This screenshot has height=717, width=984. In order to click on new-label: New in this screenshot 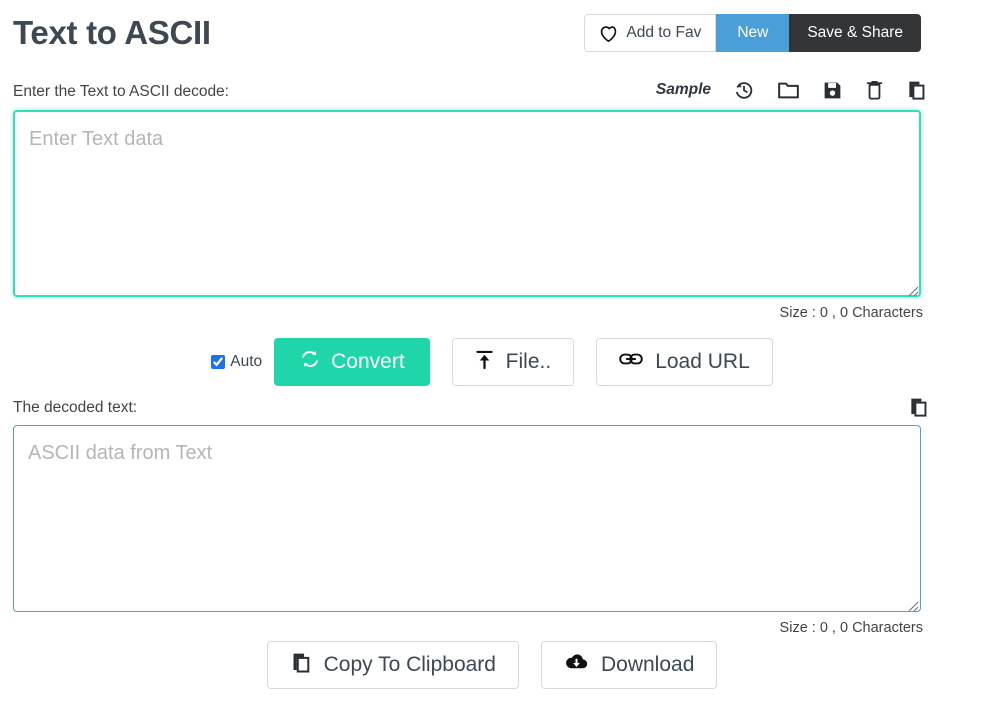, I will do `click(753, 32)`.